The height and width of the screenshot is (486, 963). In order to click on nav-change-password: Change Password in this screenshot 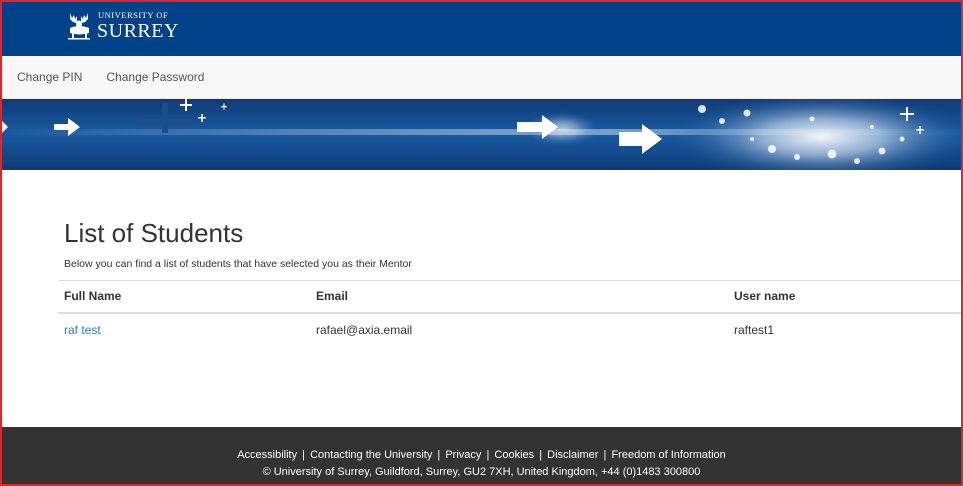, I will do `click(155, 77)`.